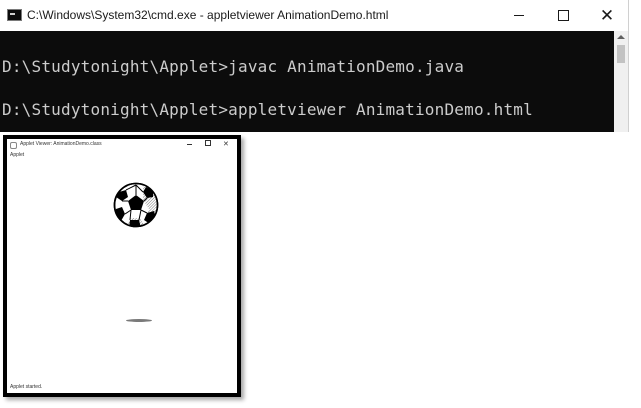  Describe the element at coordinates (26, 387) in the screenshot. I see `applet-status-bar: Applet started.` at that location.